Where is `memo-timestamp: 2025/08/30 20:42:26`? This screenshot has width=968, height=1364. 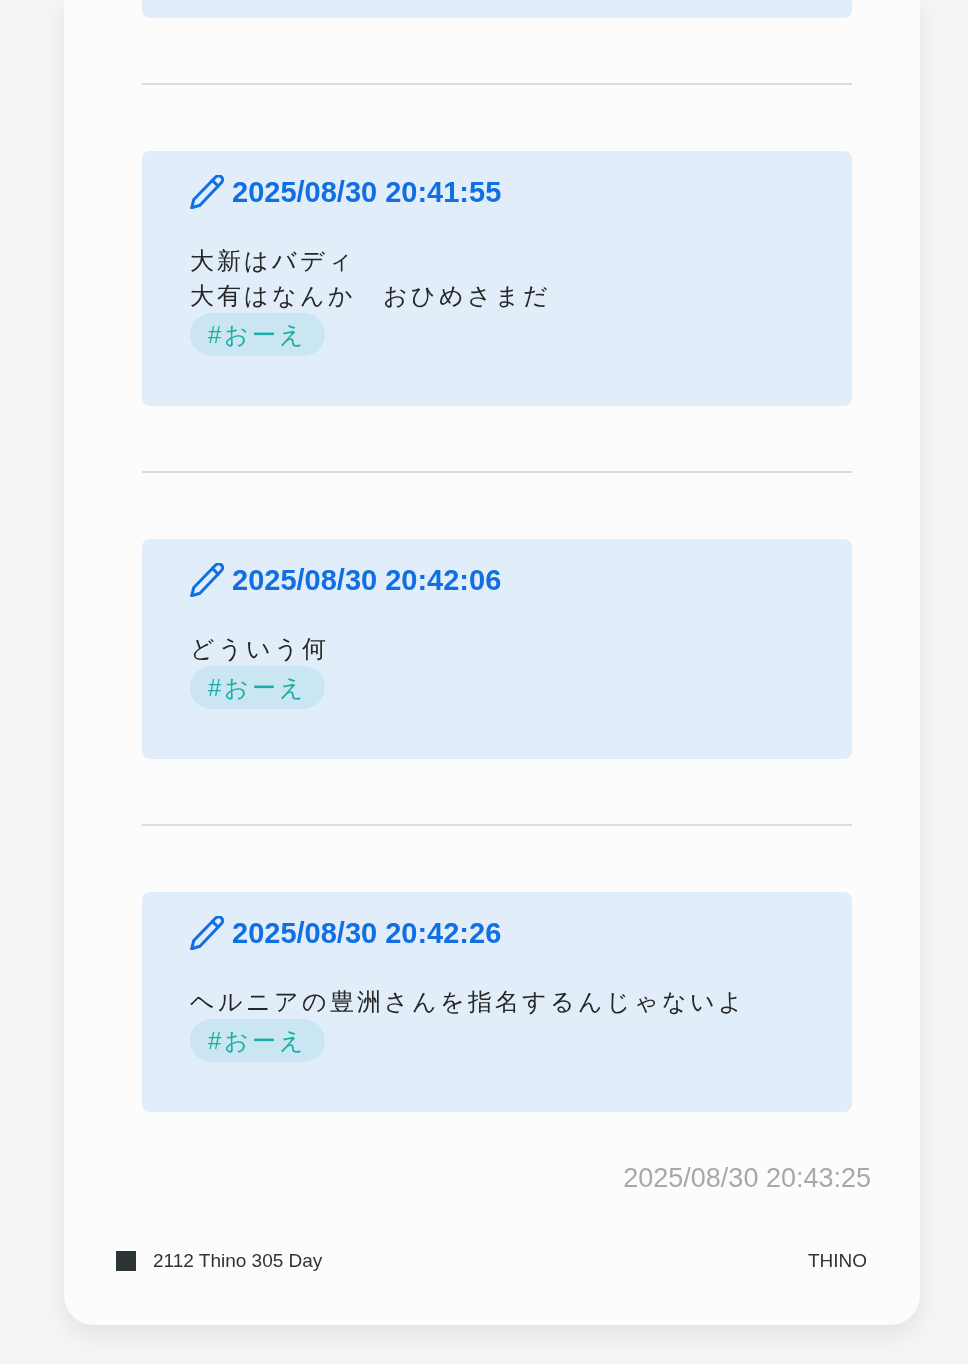
memo-timestamp: 2025/08/30 20:42:26 is located at coordinates (367, 933).